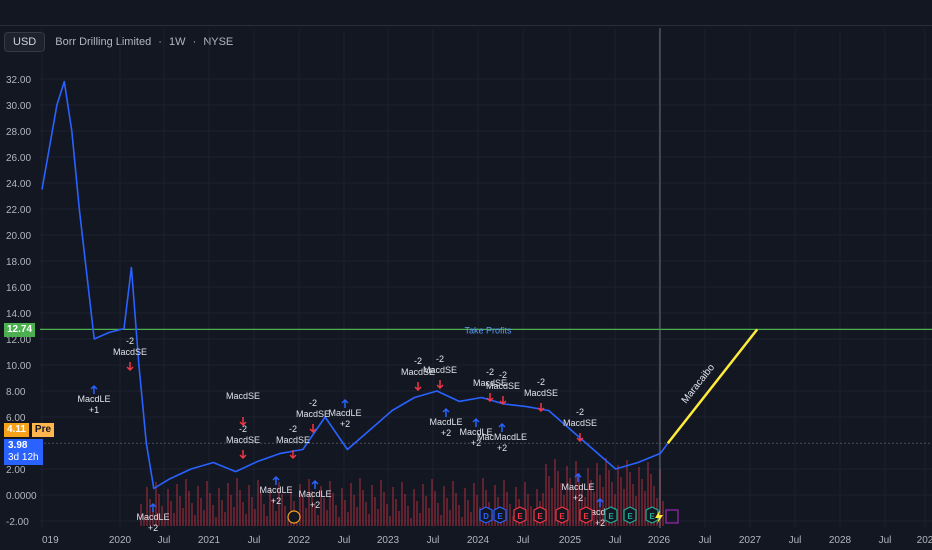 This screenshot has width=932, height=550. I want to click on projection-line, so click(712, 386).